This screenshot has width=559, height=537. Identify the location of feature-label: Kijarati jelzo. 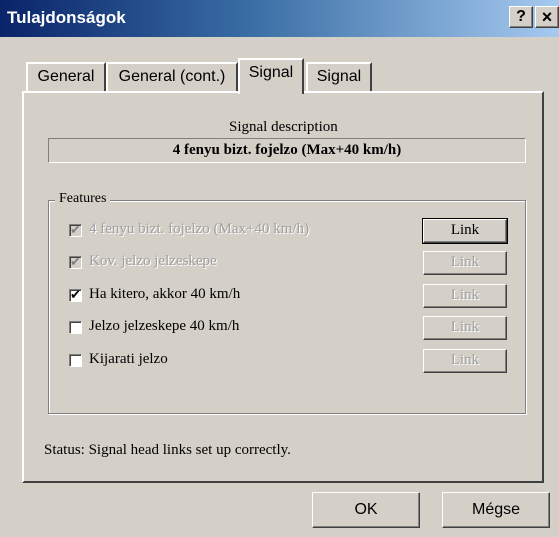
(128, 359).